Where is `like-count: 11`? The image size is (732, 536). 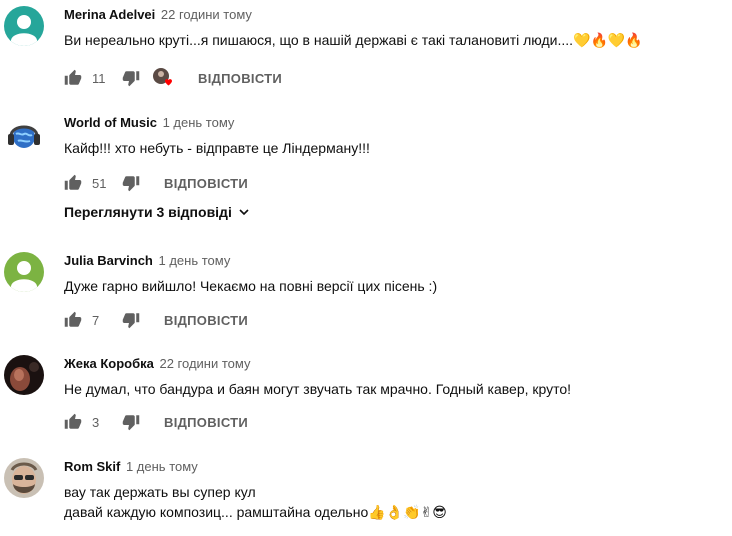
like-count: 11 is located at coordinates (99, 78).